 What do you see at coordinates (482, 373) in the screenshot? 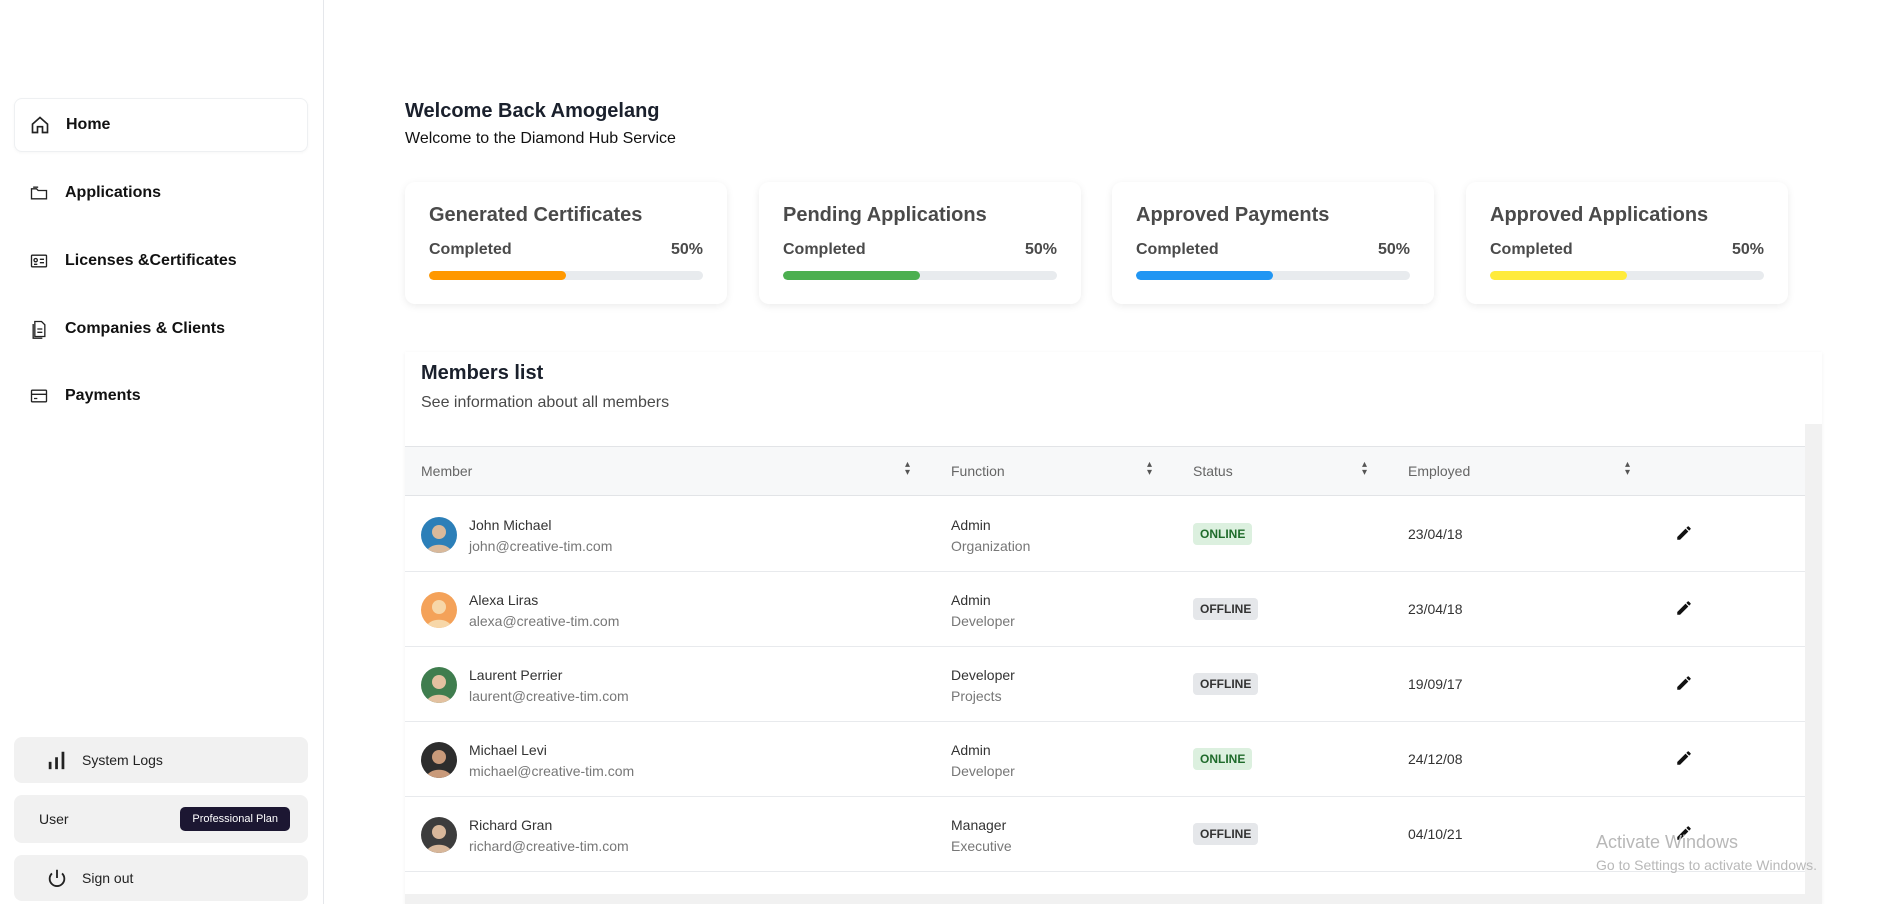
I see `members-title: Members list` at bounding box center [482, 373].